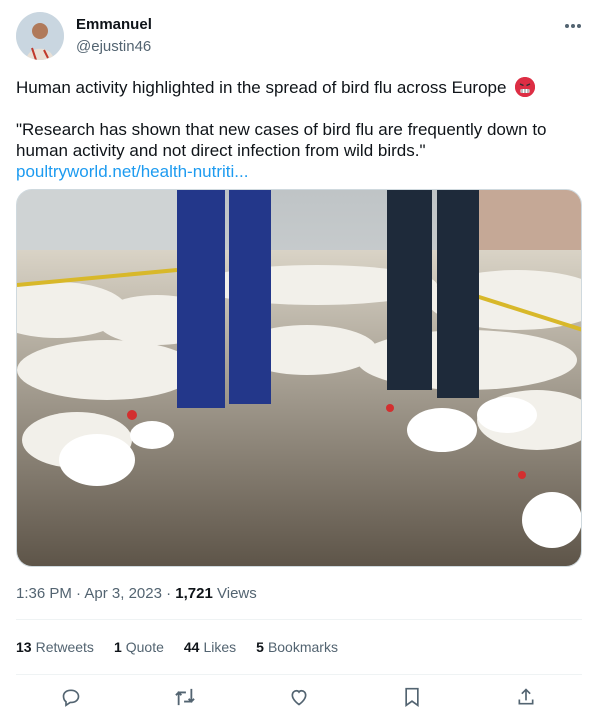  I want to click on tweet-meta: 1:36 PM · Apr 3, 2023 · 1,721 Views, so click(136, 593).